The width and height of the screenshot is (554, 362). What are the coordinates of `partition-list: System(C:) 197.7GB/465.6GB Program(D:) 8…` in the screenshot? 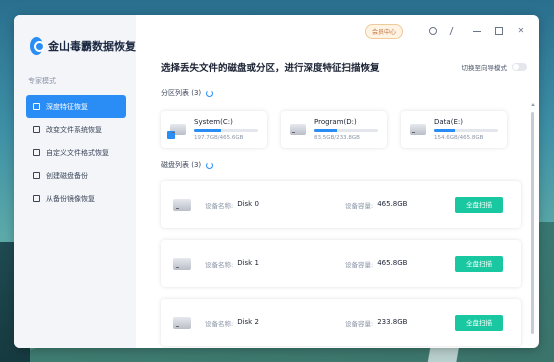 It's located at (337, 123).